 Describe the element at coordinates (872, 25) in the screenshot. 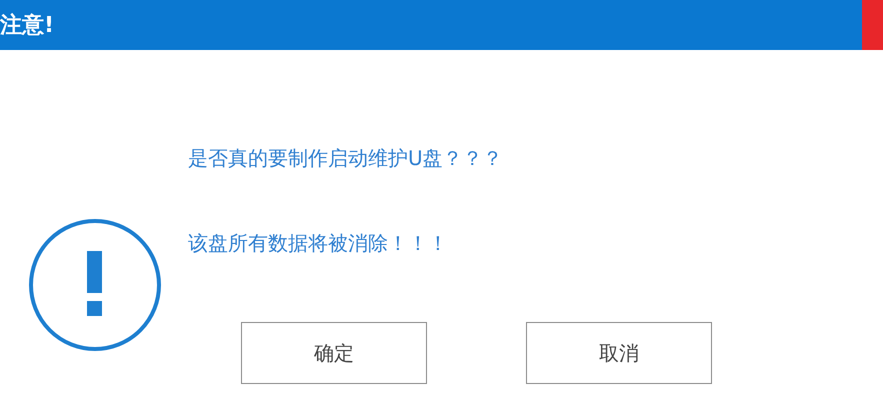

I see `close-button` at that location.